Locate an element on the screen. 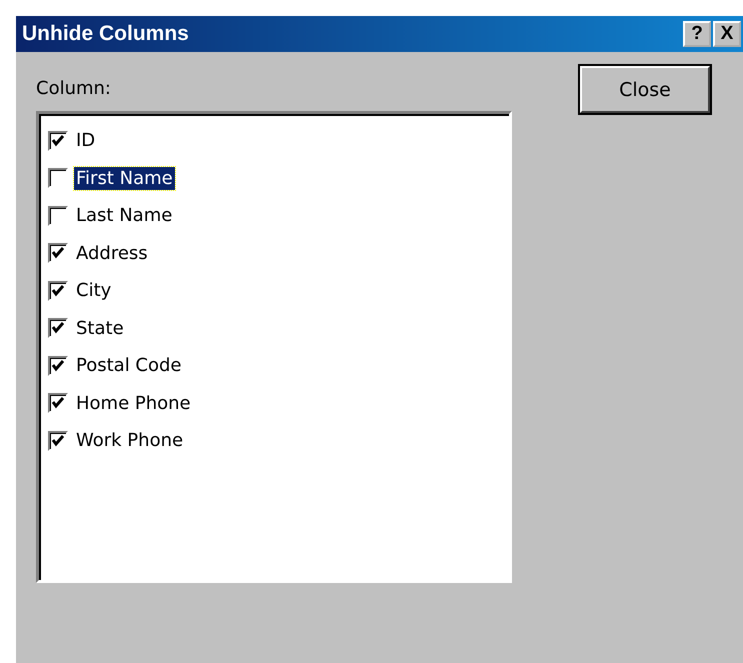 The height and width of the screenshot is (663, 743). column-item: City is located at coordinates (94, 290).